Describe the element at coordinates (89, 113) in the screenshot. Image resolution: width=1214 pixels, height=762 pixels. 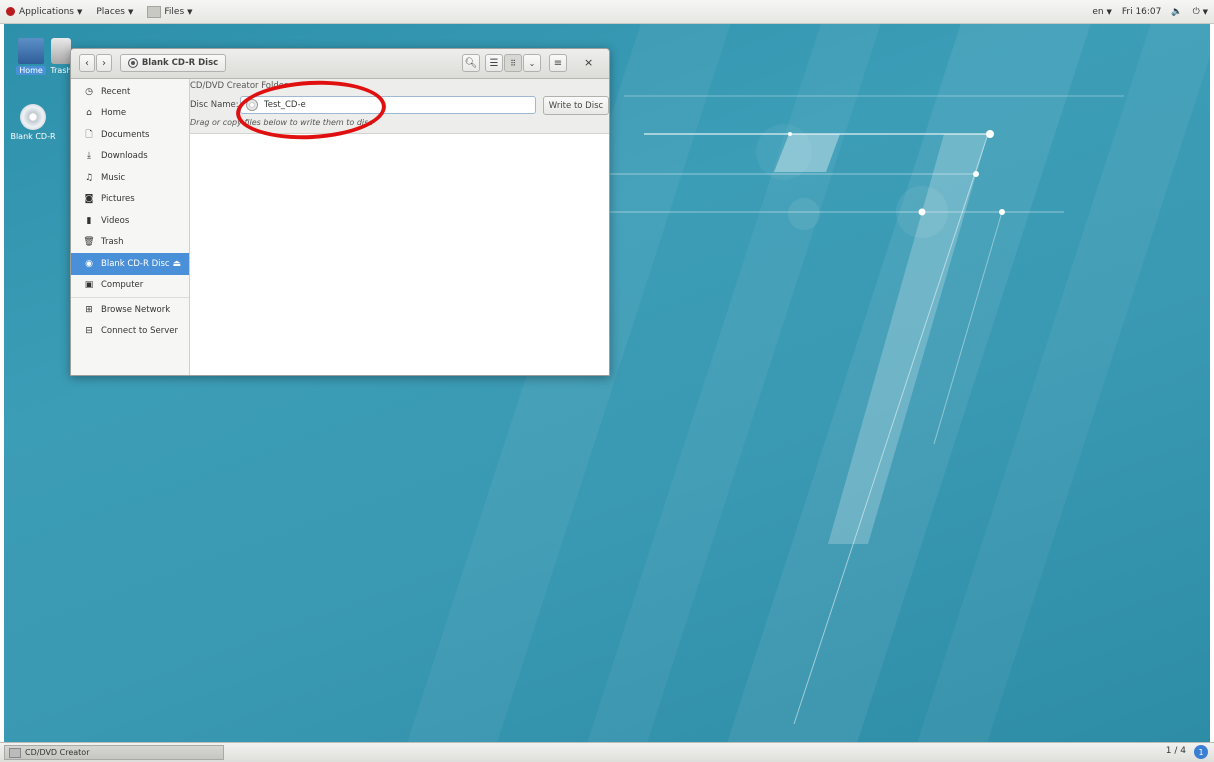
I see `home-icon: ⌂` at that location.